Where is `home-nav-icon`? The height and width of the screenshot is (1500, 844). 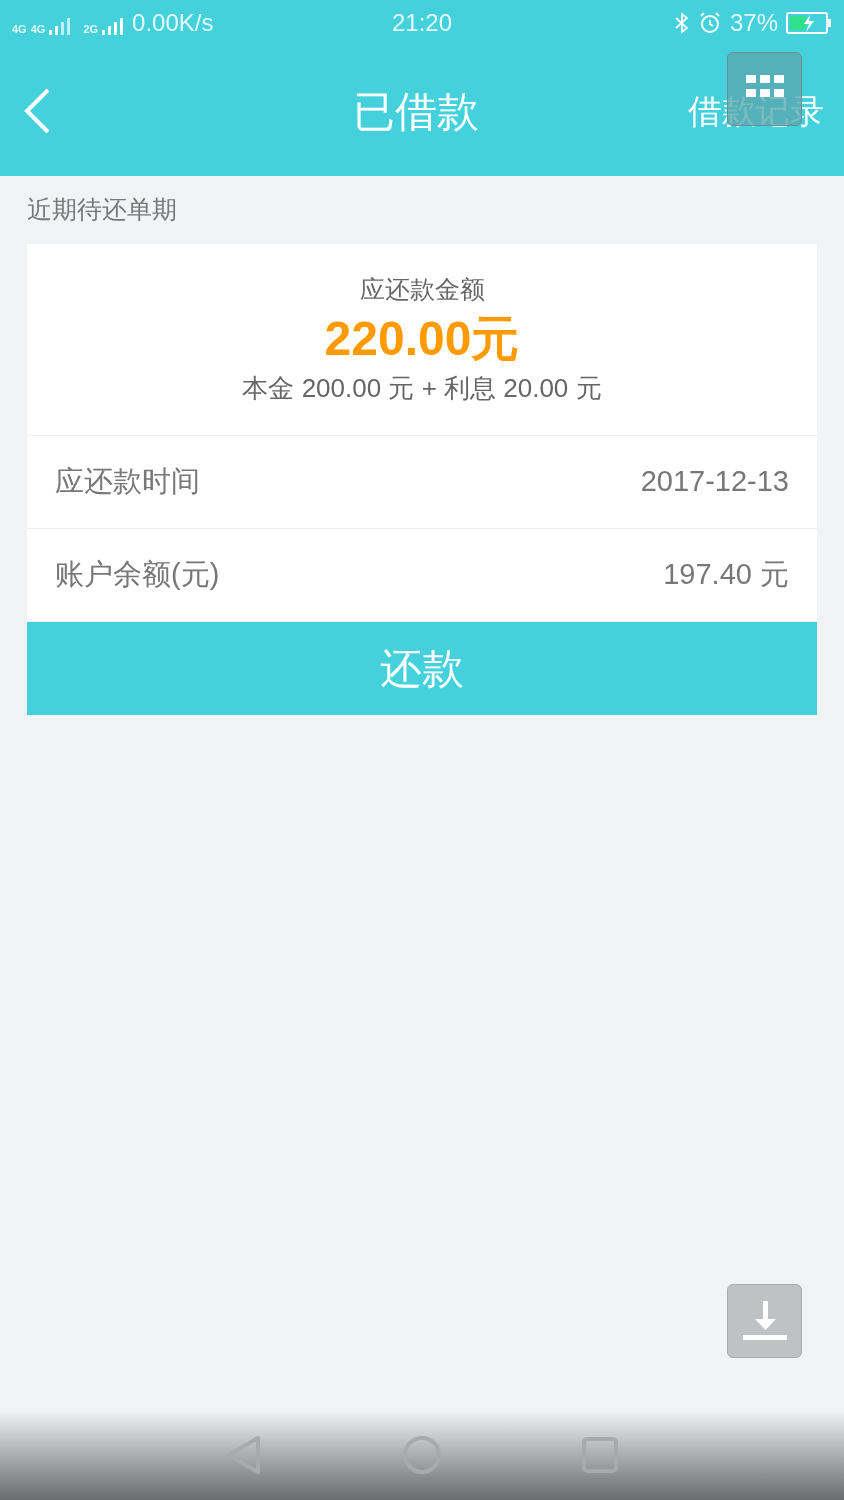 home-nav-icon is located at coordinates (422, 1455).